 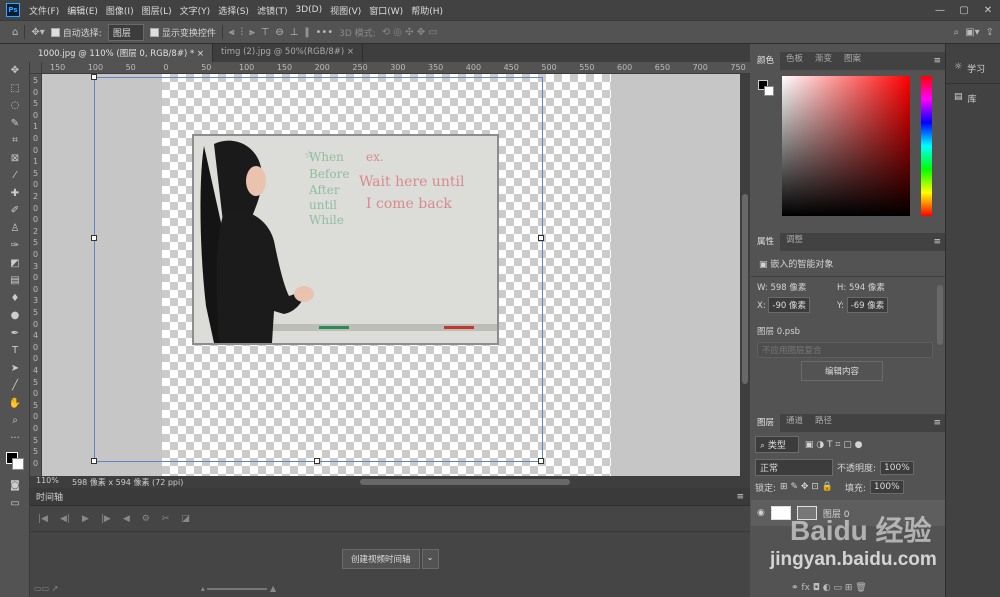 I want to click on close-icon: ×, so click(x=350, y=52).